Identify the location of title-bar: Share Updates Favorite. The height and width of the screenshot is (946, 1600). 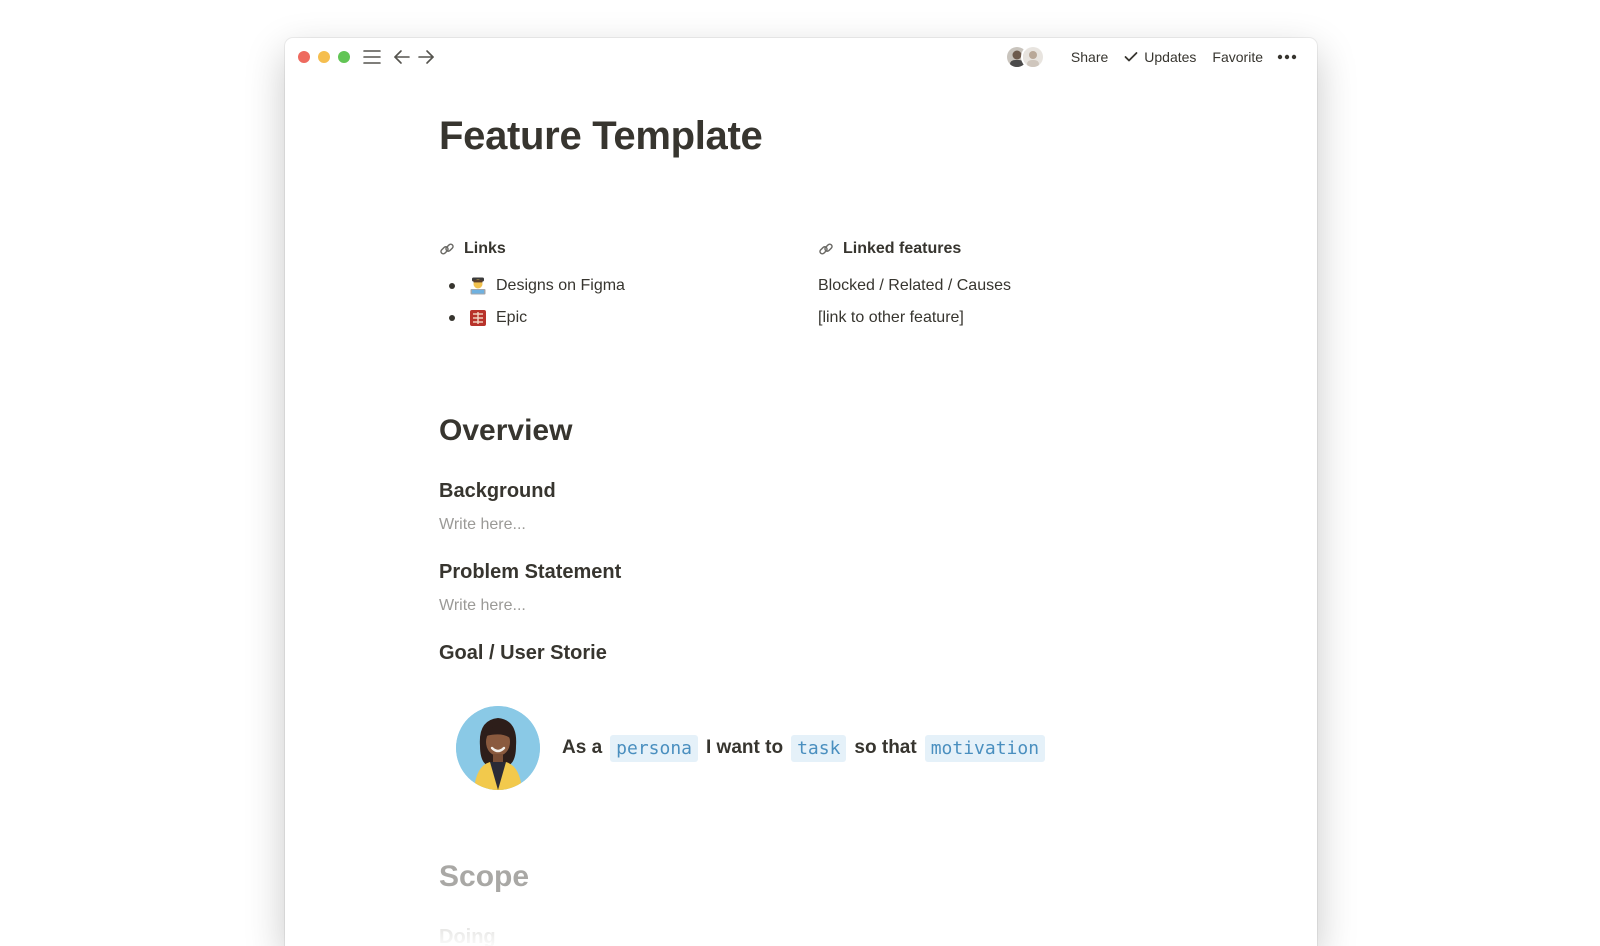
(801, 57).